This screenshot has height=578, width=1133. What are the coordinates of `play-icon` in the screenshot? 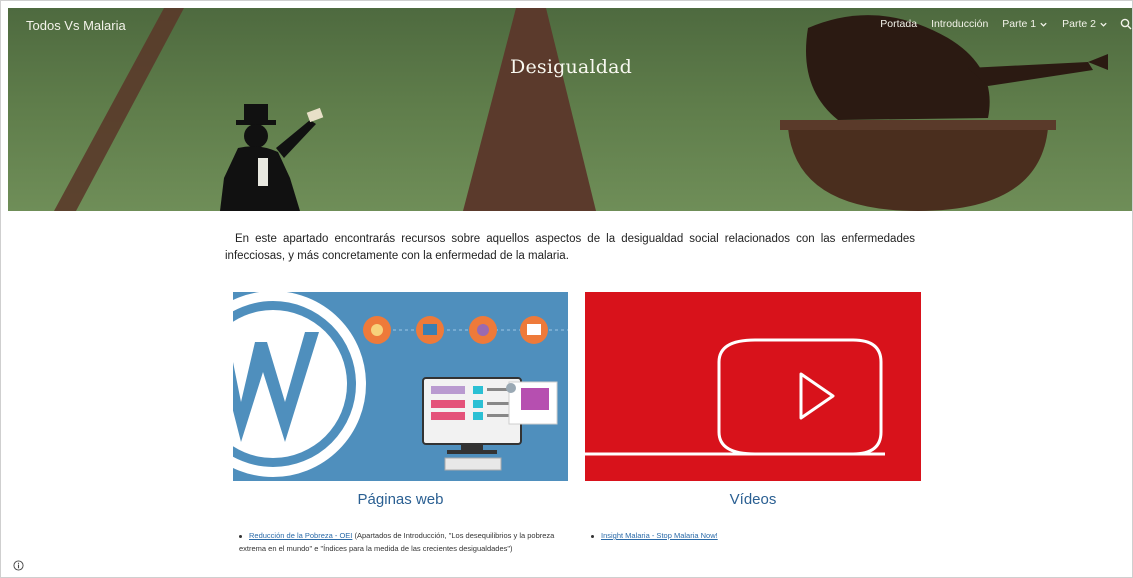 It's located at (735, 397).